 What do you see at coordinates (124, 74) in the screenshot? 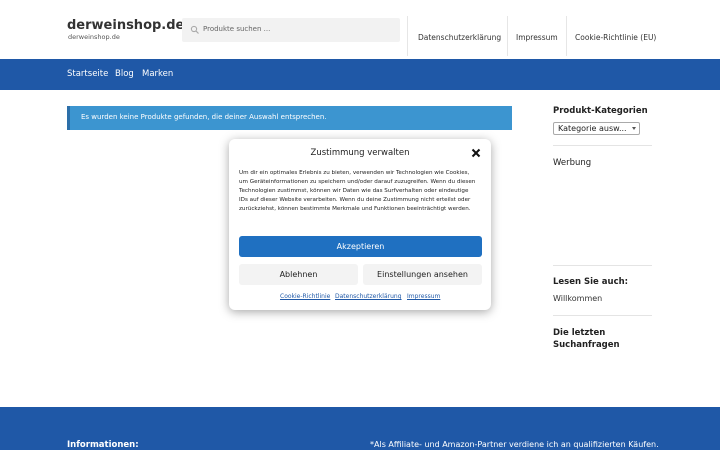
I see `nav-item-blog: Blog` at bounding box center [124, 74].